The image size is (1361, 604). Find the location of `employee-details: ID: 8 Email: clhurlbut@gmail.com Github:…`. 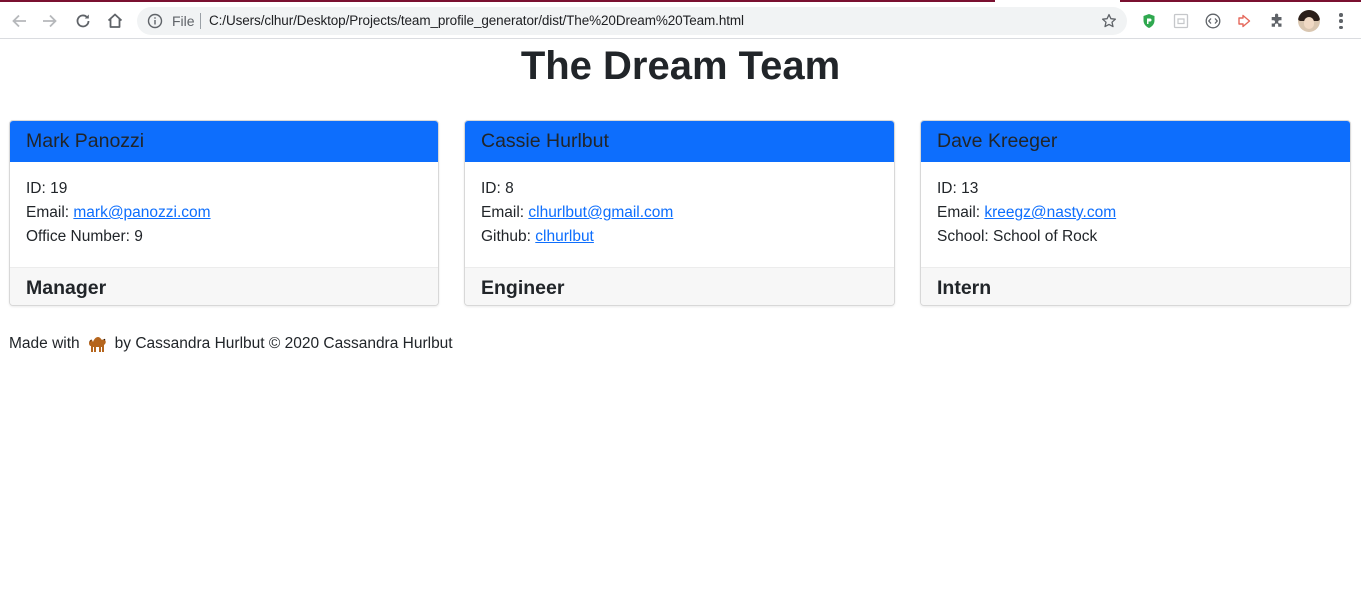

employee-details: ID: 8 Email: clhurlbut@gmail.com Github:… is located at coordinates (679, 214).